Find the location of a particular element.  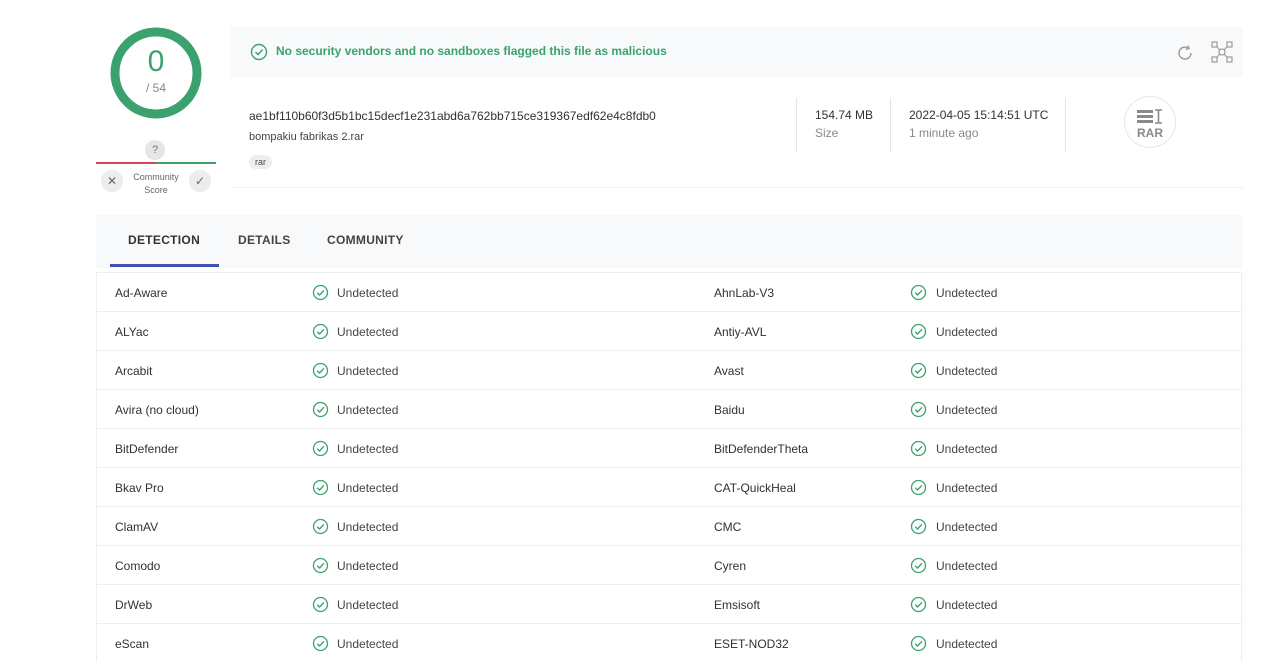

engine-name: Cyren is located at coordinates (730, 566).